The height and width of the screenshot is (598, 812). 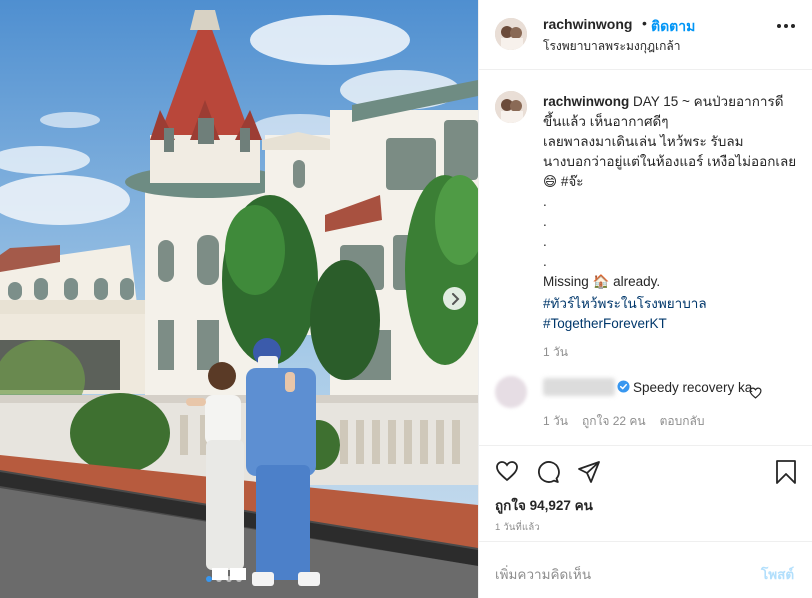 I want to click on comment-time: 1 วัน, so click(x=555, y=421).